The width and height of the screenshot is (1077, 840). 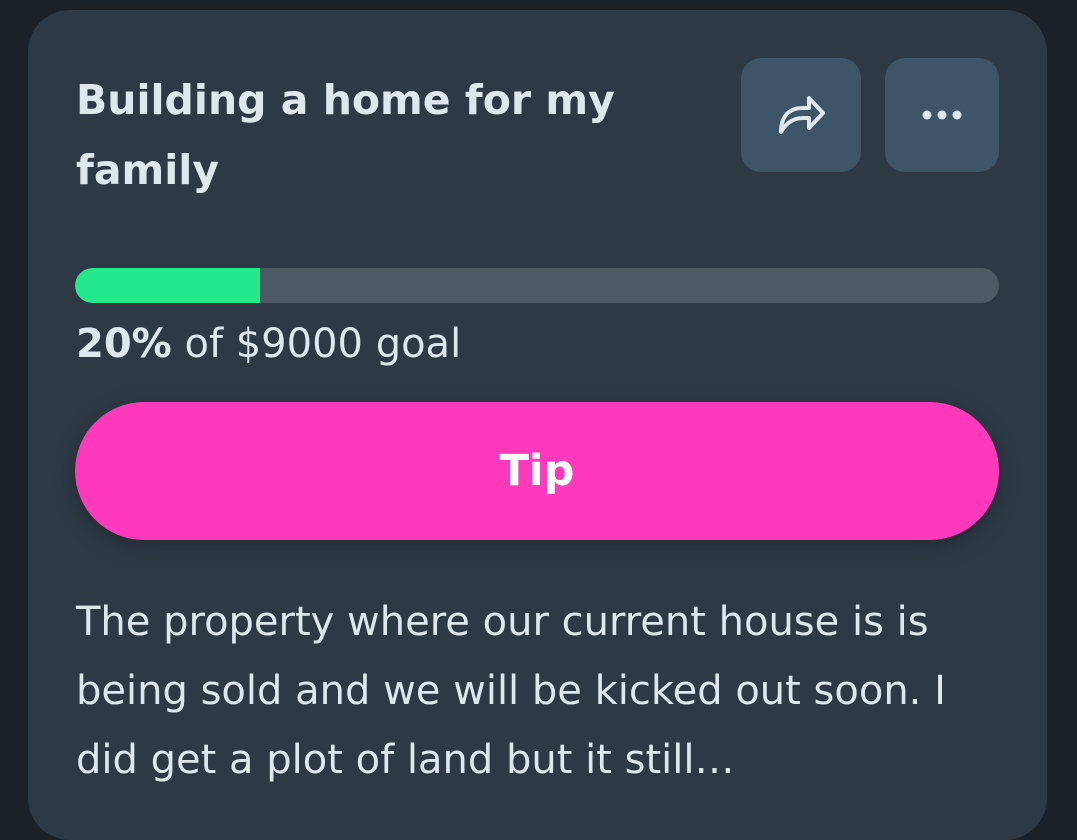 I want to click on progress-bar, so click(x=537, y=285).